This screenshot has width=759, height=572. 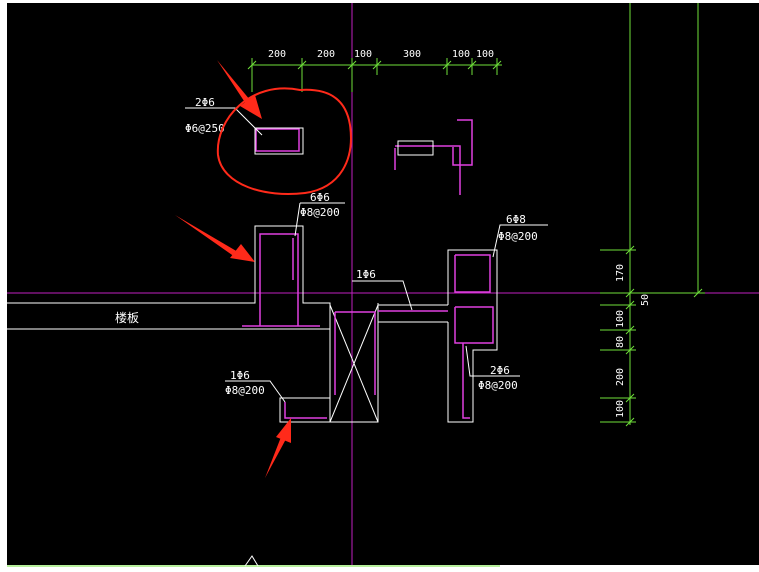 I want to click on dim-right-4: 80, so click(x=620, y=342).